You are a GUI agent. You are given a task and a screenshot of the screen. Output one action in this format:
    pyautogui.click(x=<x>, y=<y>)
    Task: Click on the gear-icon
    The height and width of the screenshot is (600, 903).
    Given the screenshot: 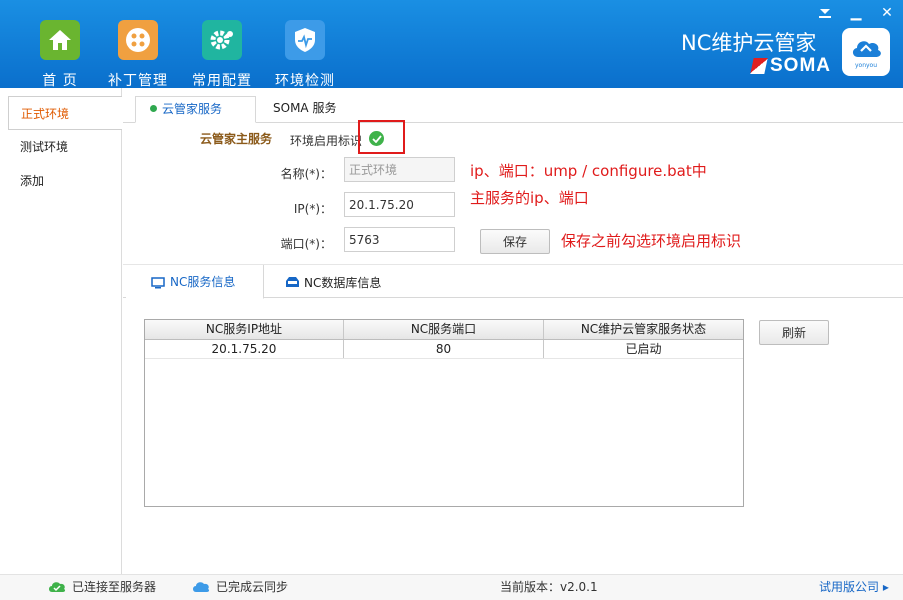 What is the action you would take?
    pyautogui.click(x=222, y=40)
    